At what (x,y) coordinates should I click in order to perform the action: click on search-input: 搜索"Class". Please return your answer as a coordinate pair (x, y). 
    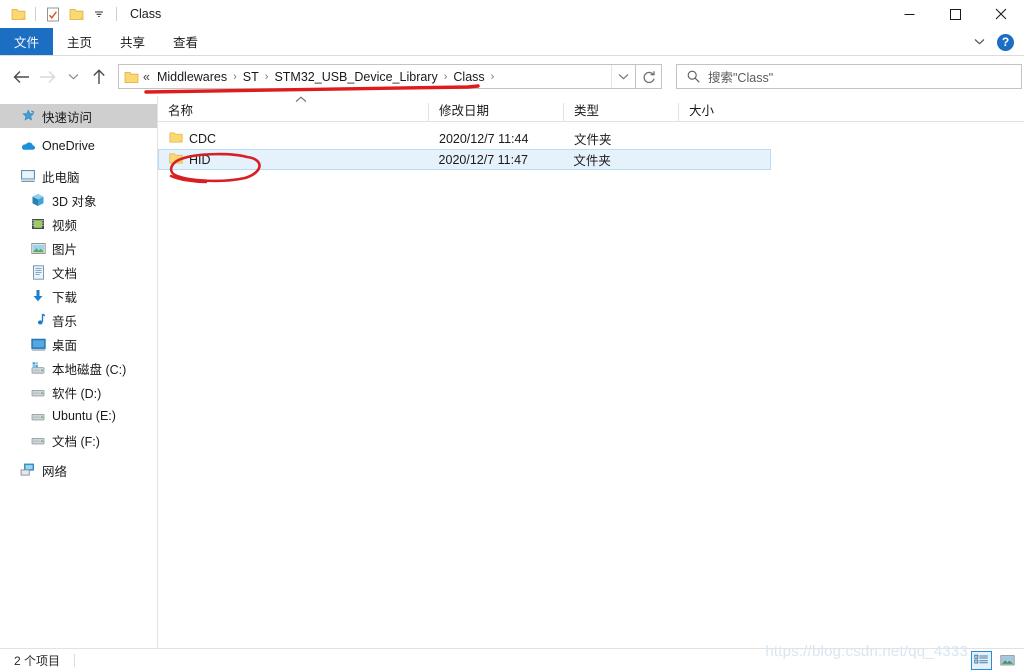
    Looking at the image, I should click on (849, 76).